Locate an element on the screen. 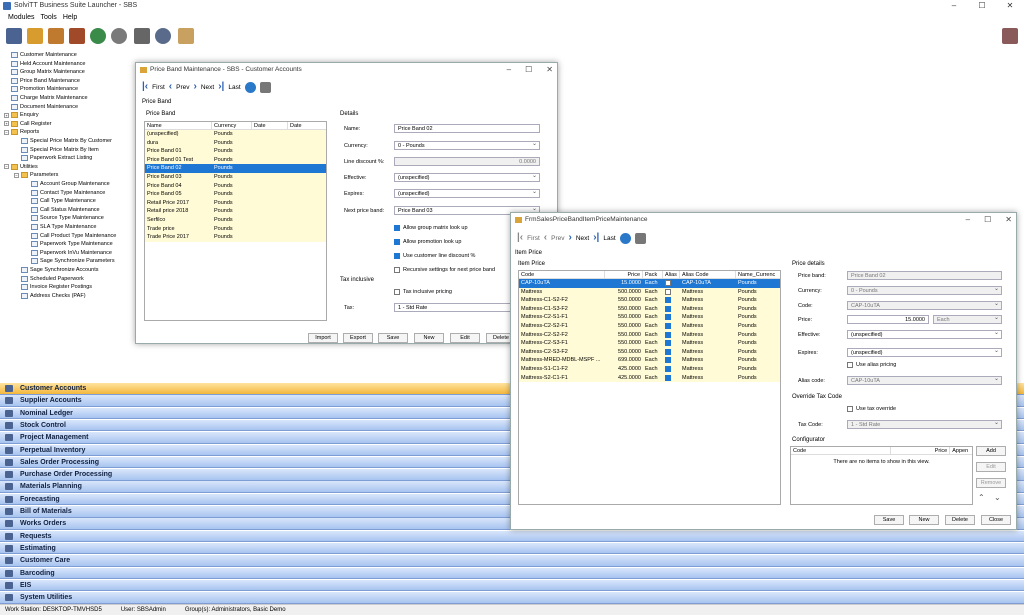  export-button: Export is located at coordinates (358, 338).